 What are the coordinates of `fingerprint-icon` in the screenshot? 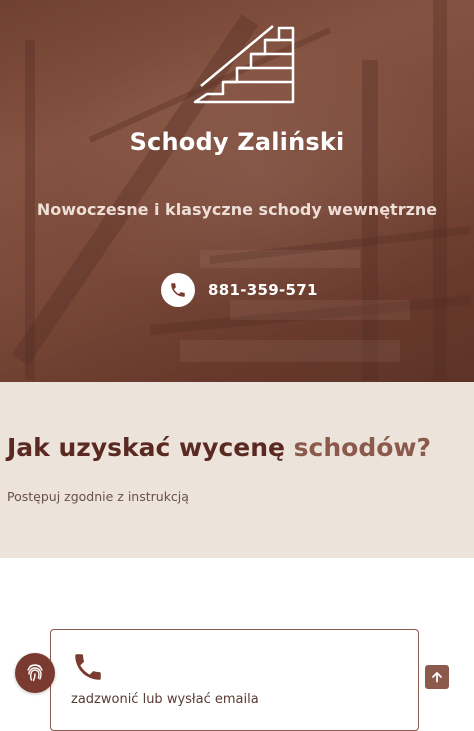 It's located at (35, 673).